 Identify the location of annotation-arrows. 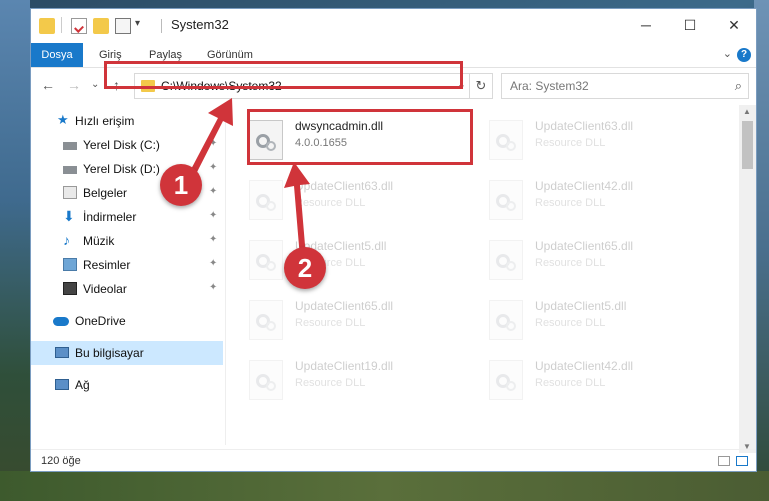
(249, 178).